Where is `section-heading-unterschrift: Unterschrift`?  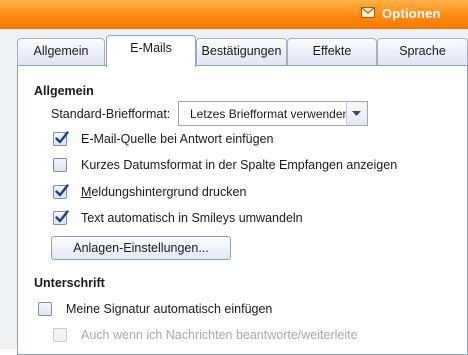 section-heading-unterschrift: Unterschrift is located at coordinates (69, 283).